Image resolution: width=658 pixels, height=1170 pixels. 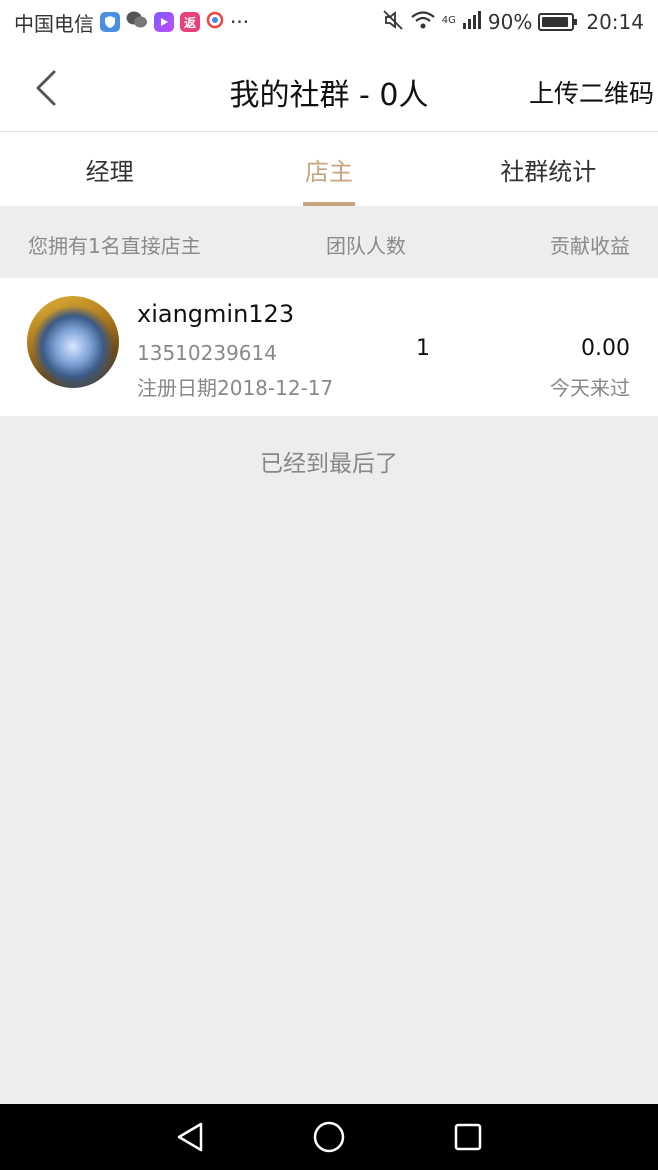 I want to click on android-nav-bar, so click(x=329, y=1137).